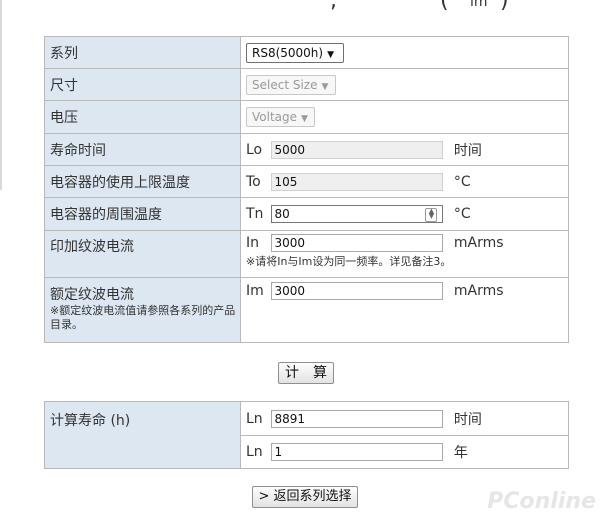  What do you see at coordinates (255, 214) in the screenshot?
I see `ambient-temp-prefix: Tn` at bounding box center [255, 214].